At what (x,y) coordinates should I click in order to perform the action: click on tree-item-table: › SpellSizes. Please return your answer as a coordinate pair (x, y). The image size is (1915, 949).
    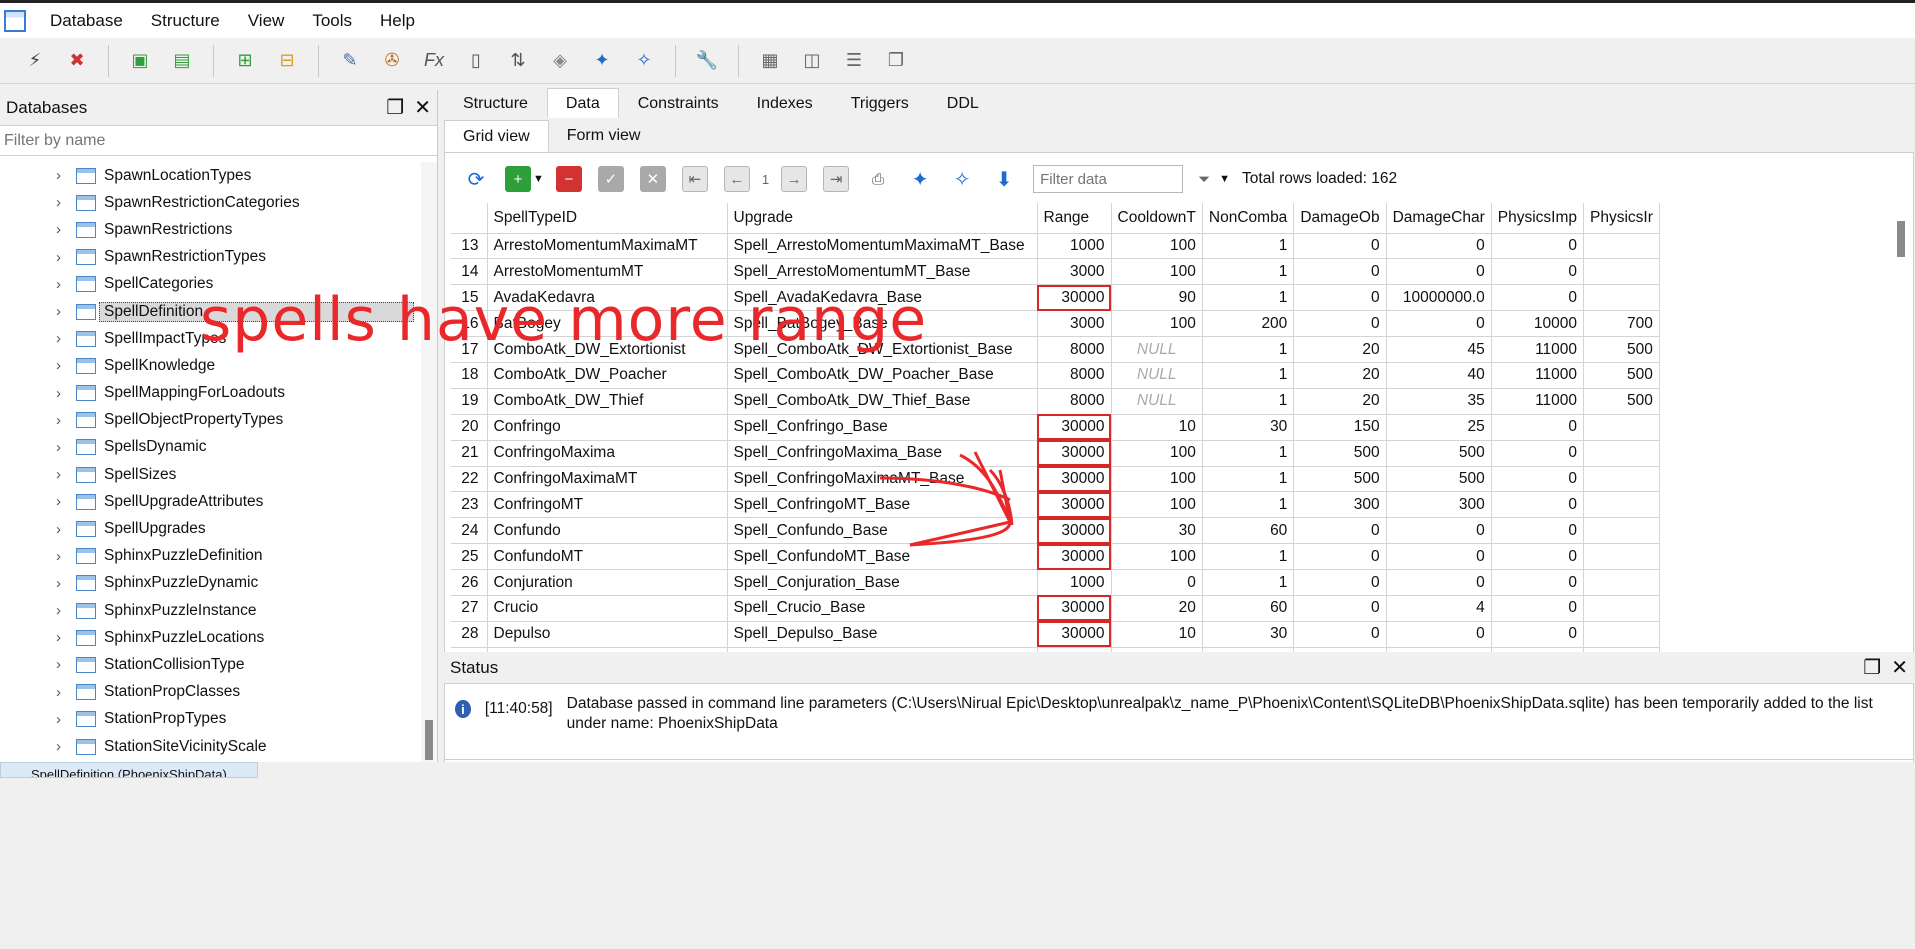
    Looking at the image, I should click on (211, 474).